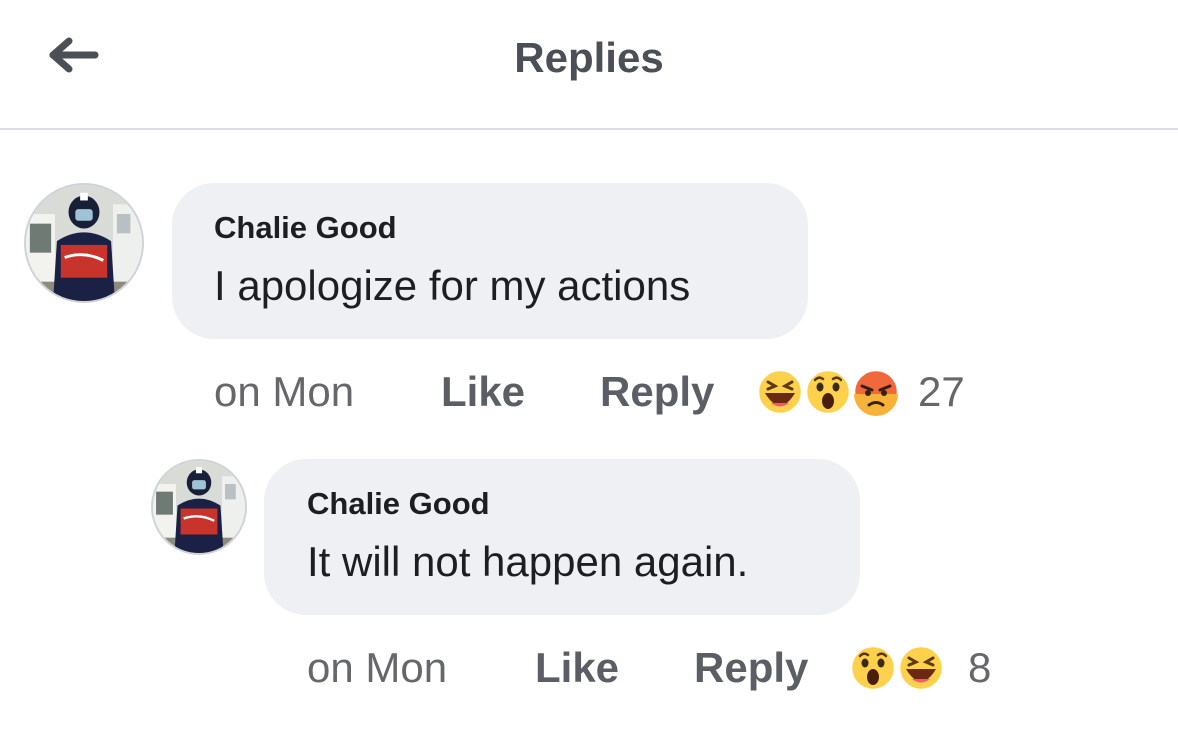 The height and width of the screenshot is (738, 1178). Describe the element at coordinates (452, 285) in the screenshot. I see `comment-text: I apologize for my actions` at that location.